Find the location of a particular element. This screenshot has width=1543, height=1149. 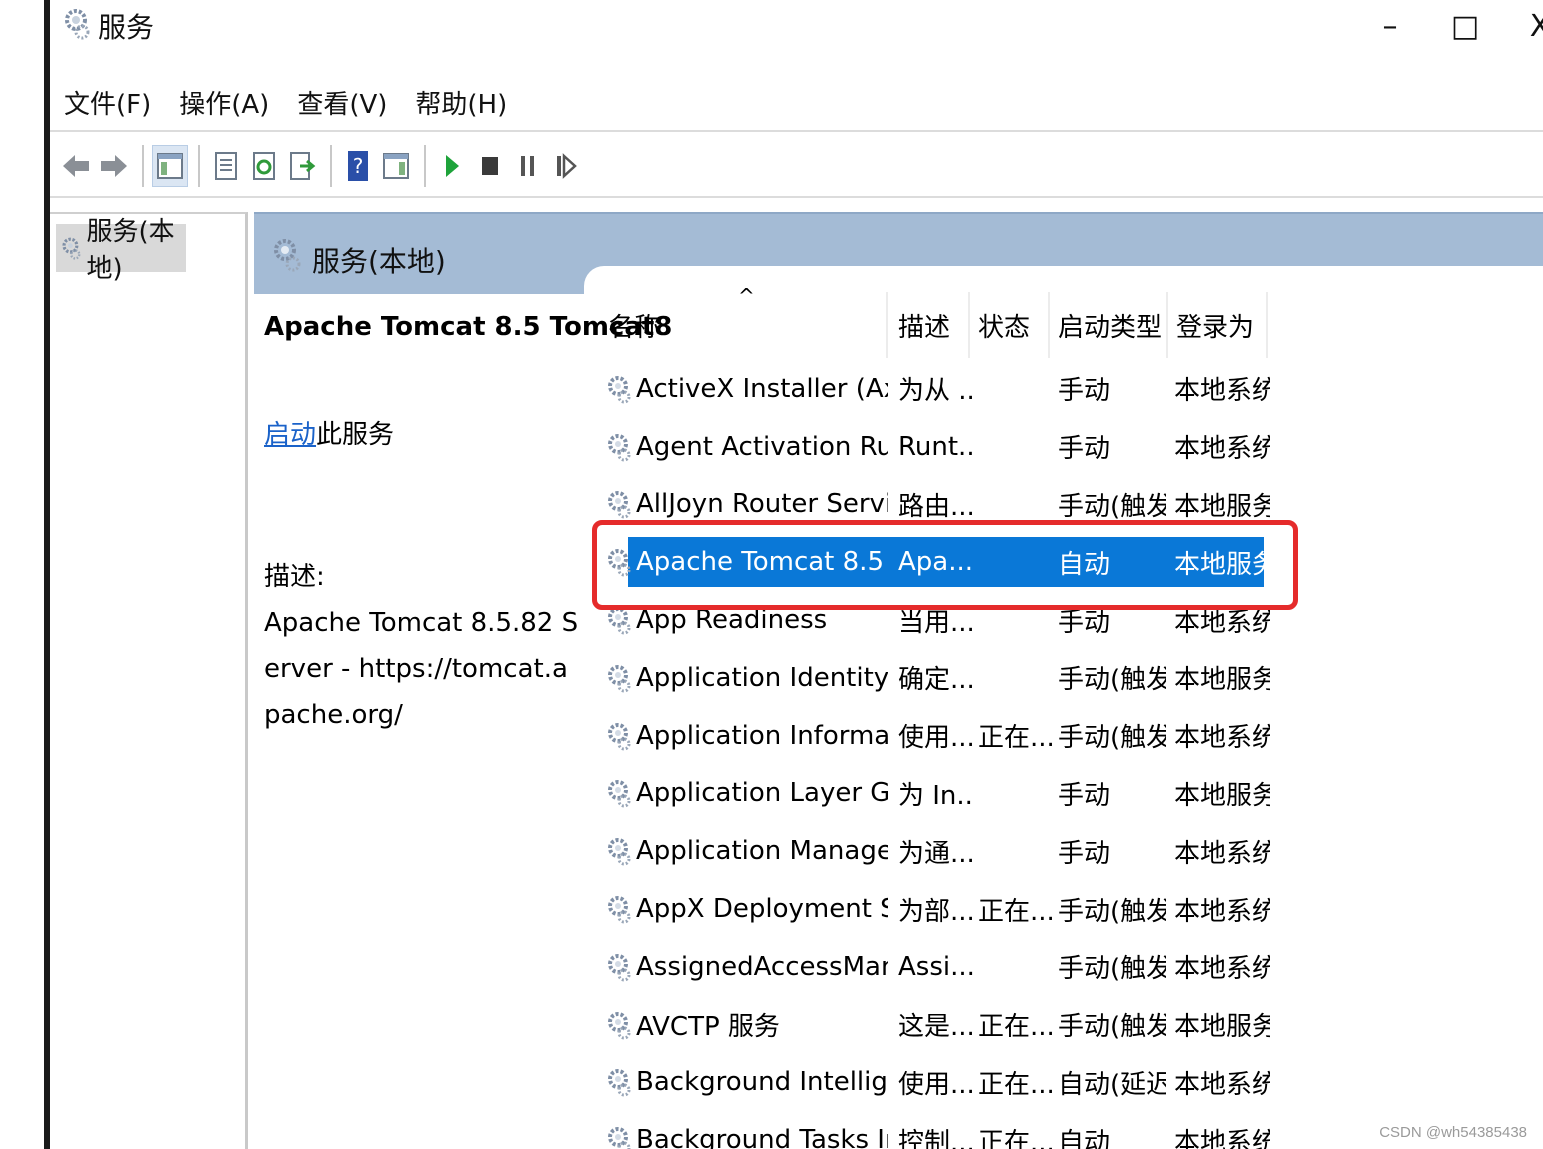

service-name: App Readiness is located at coordinates (732, 620).